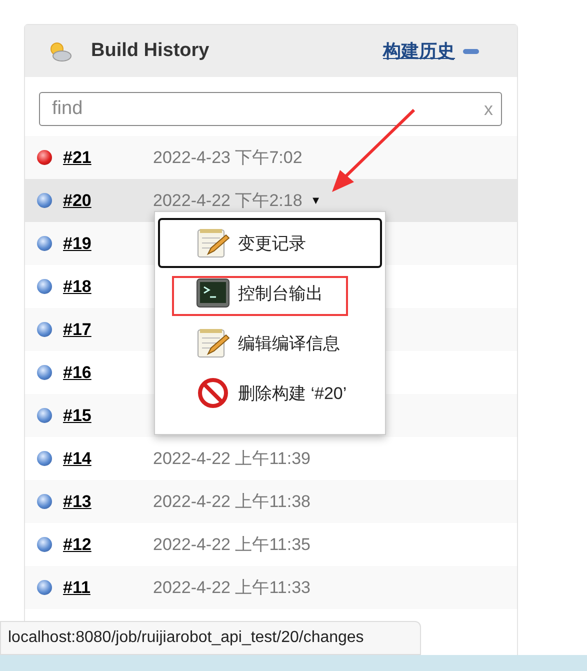 This screenshot has height=671, width=587. What do you see at coordinates (232, 588) in the screenshot?
I see `build-date: 2022-4-22 上午11:33` at bounding box center [232, 588].